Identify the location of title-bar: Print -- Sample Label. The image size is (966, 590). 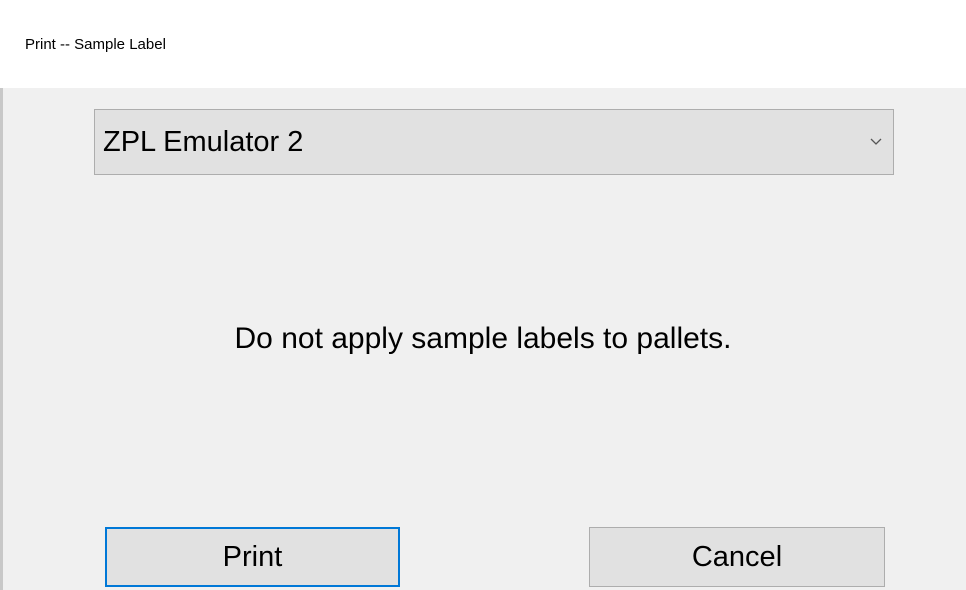
(483, 44).